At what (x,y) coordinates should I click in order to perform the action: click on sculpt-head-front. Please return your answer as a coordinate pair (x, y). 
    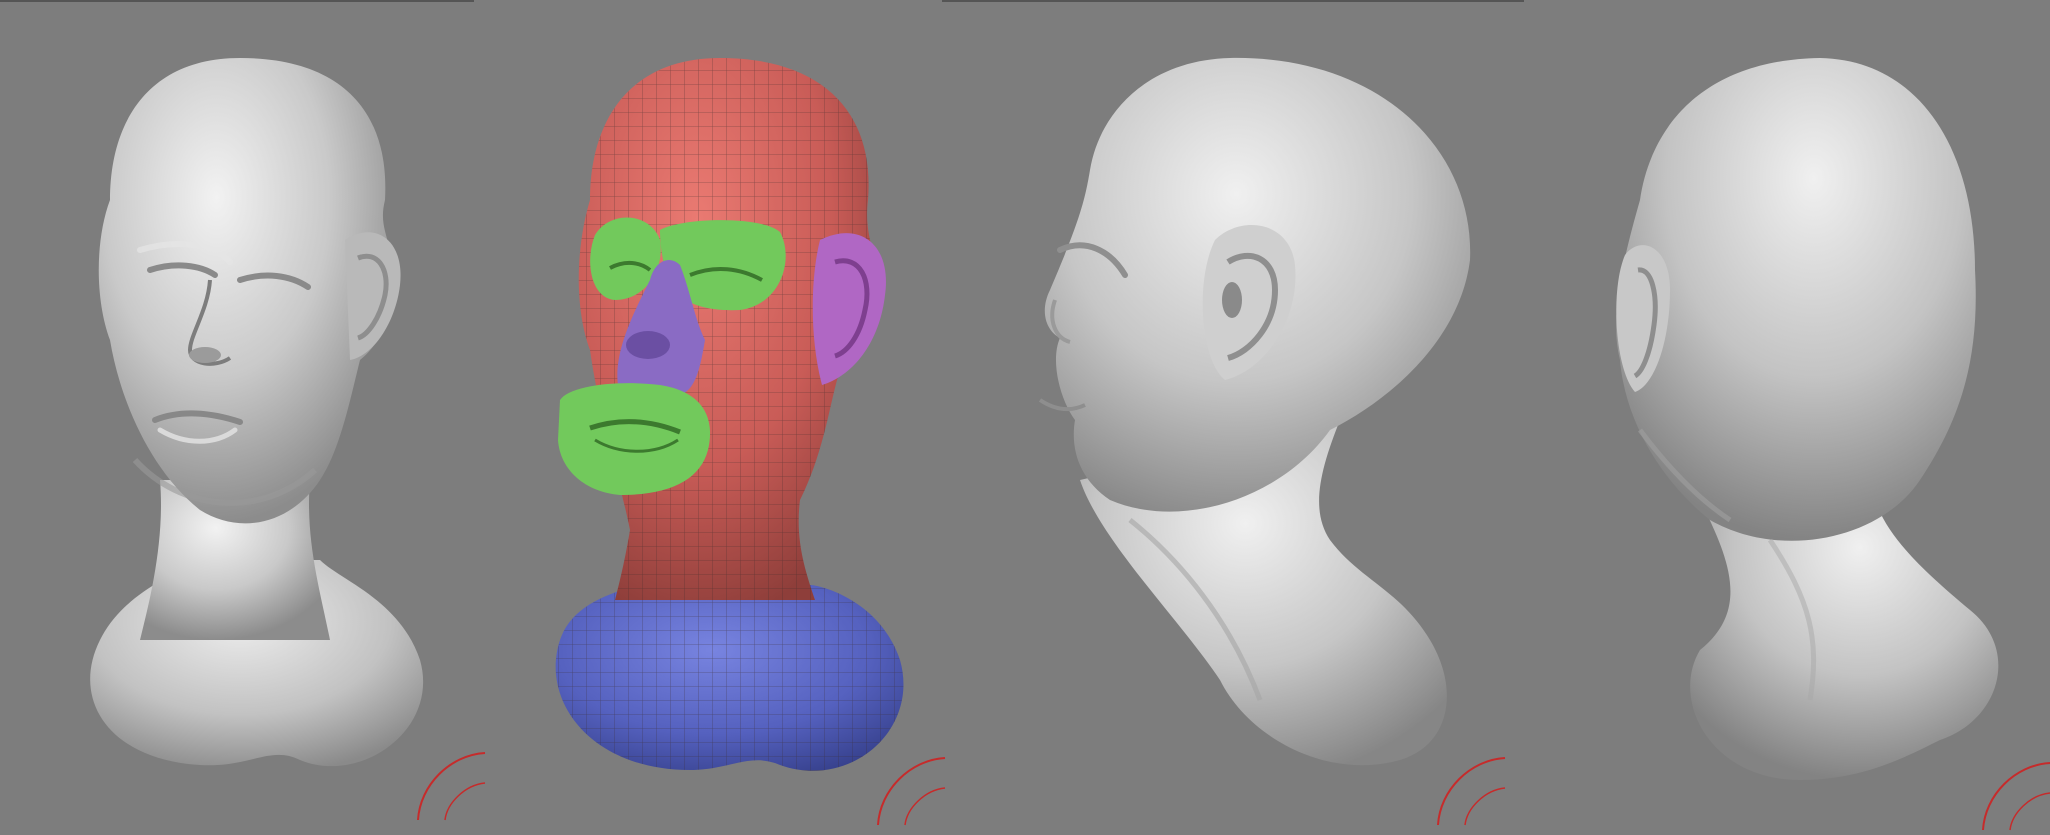
    Looking at the image, I should click on (257, 412).